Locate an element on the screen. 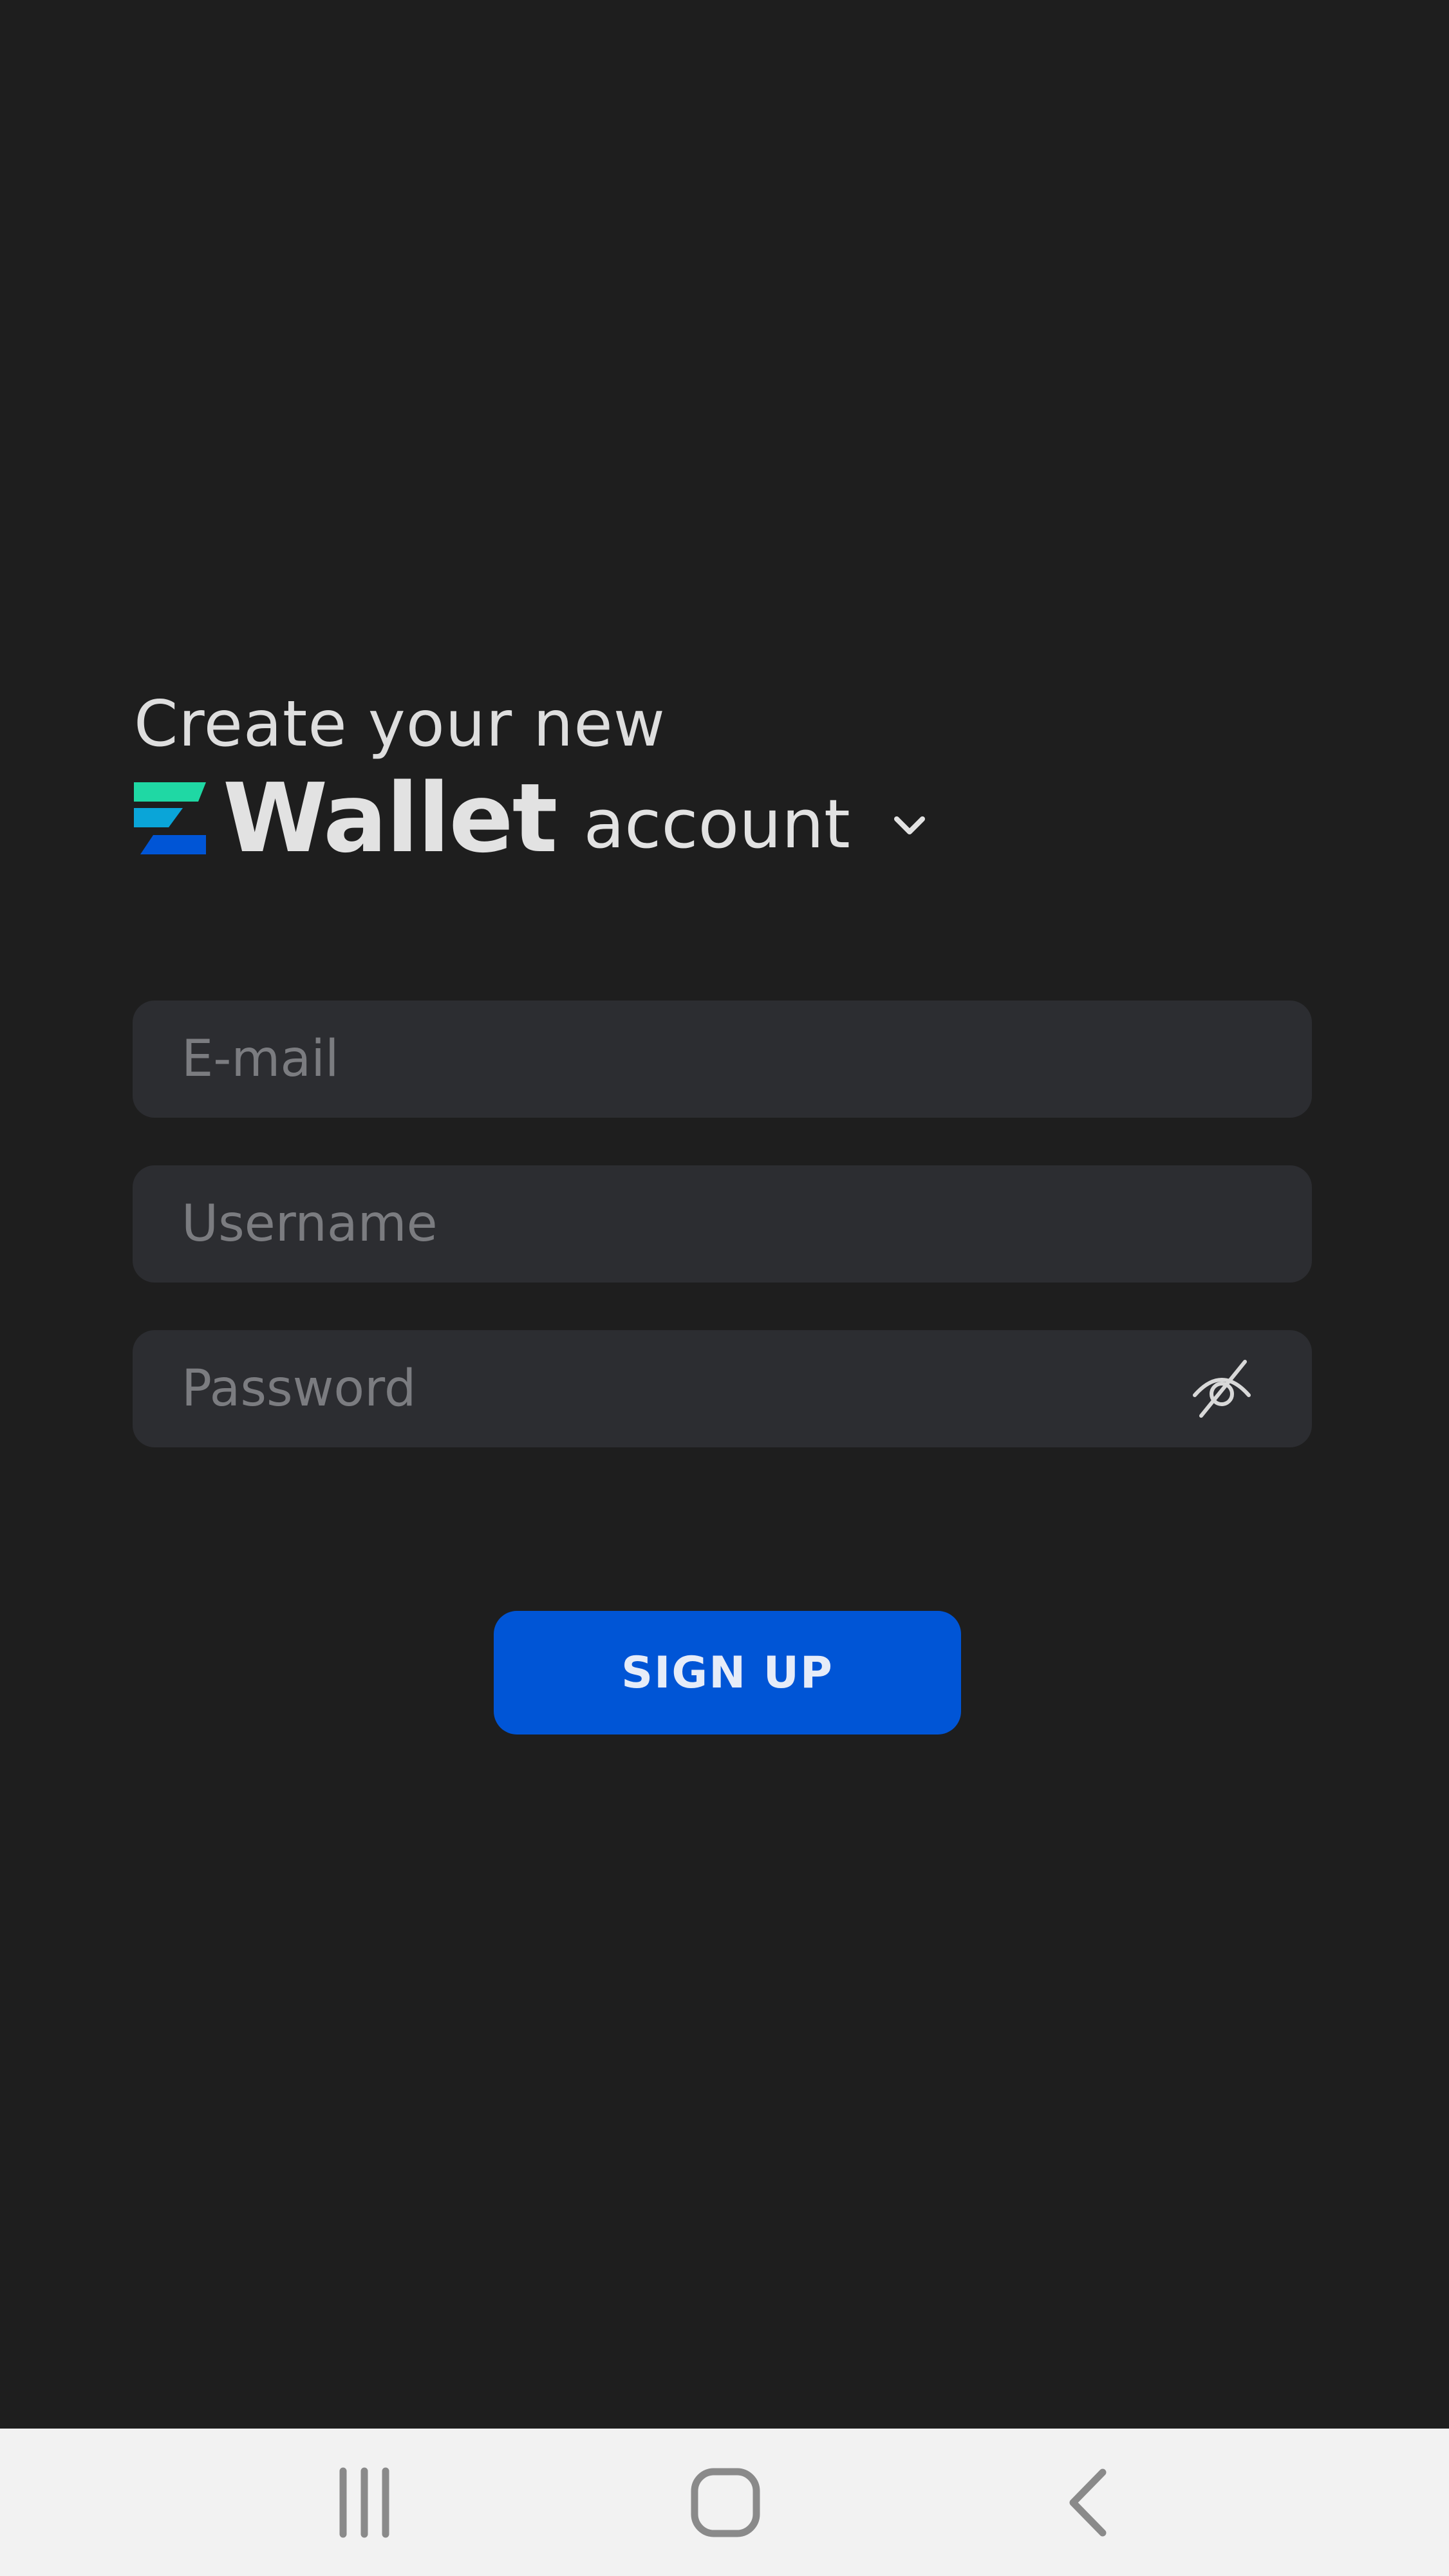 The height and width of the screenshot is (2576, 1449). eye-off-icon is located at coordinates (1222, 1389).